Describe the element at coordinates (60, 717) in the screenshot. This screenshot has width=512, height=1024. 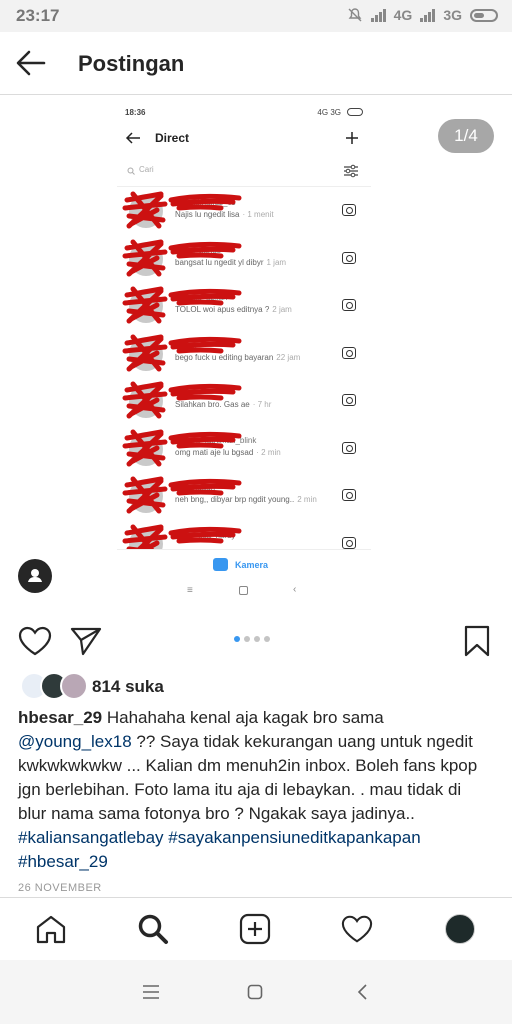
I see `caption-username: hbesar_29` at that location.